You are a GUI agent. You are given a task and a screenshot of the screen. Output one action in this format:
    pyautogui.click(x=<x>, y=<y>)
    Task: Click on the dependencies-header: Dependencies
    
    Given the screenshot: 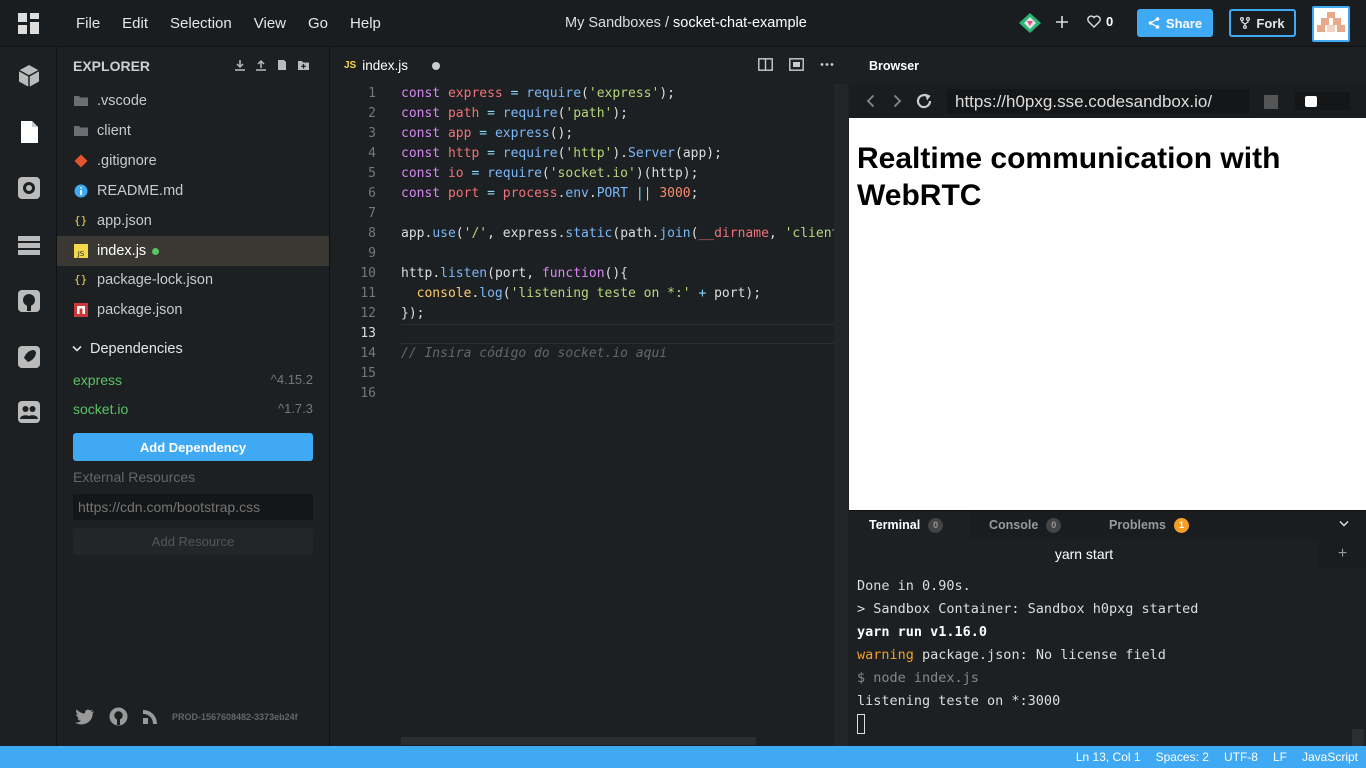 What is the action you would take?
    pyautogui.click(x=127, y=349)
    